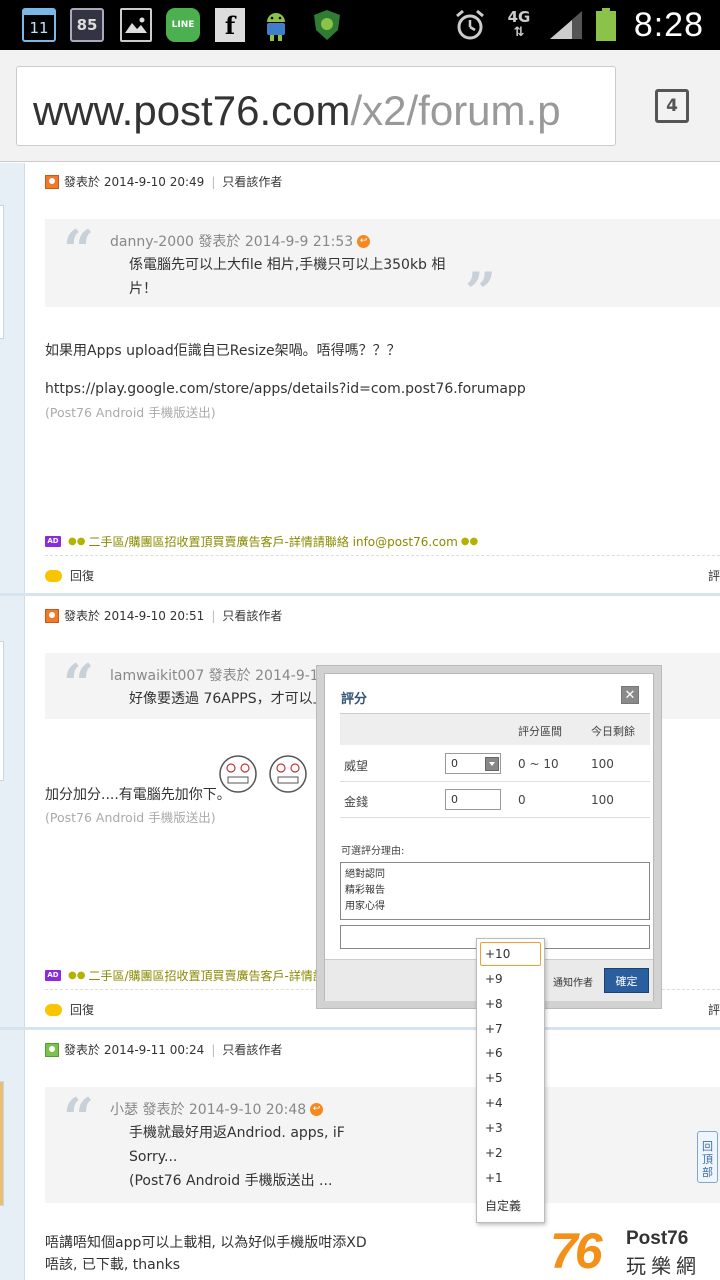 The height and width of the screenshot is (1280, 720). I want to click on score-option: +7, so click(494, 1029).